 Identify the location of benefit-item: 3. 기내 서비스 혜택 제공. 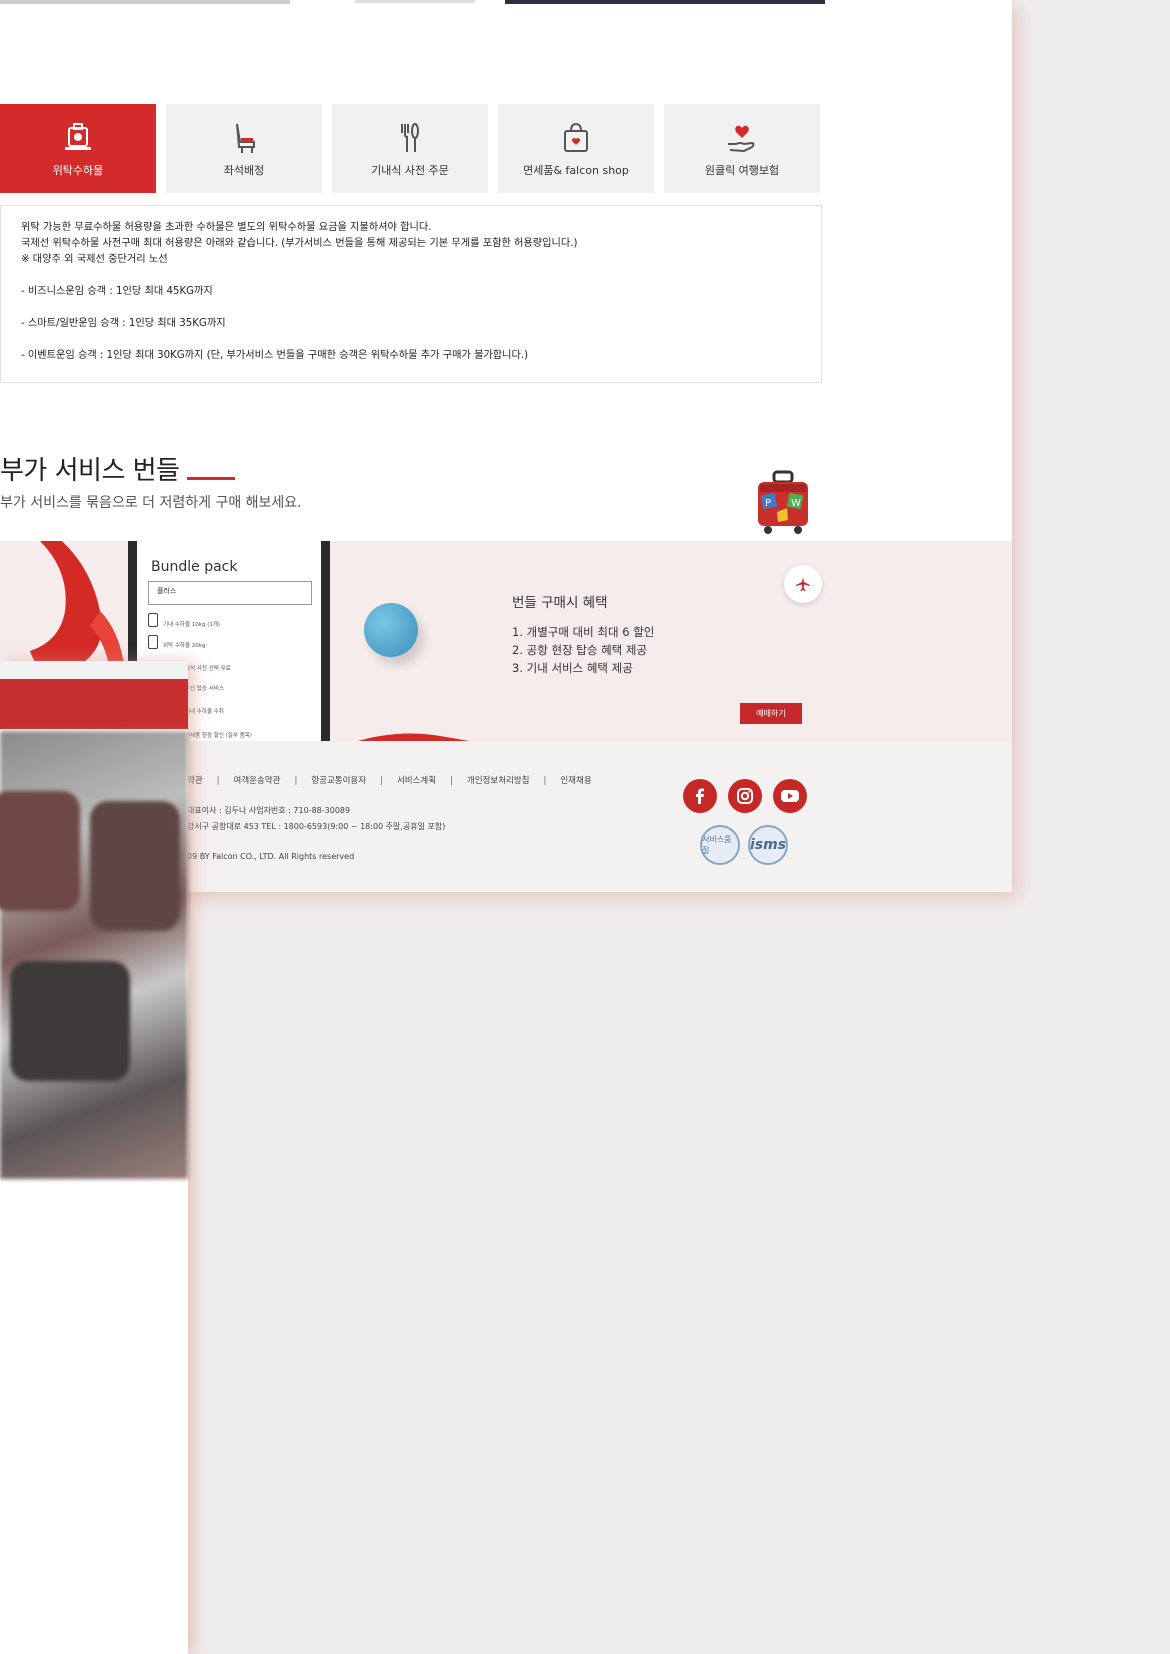
(572, 668).